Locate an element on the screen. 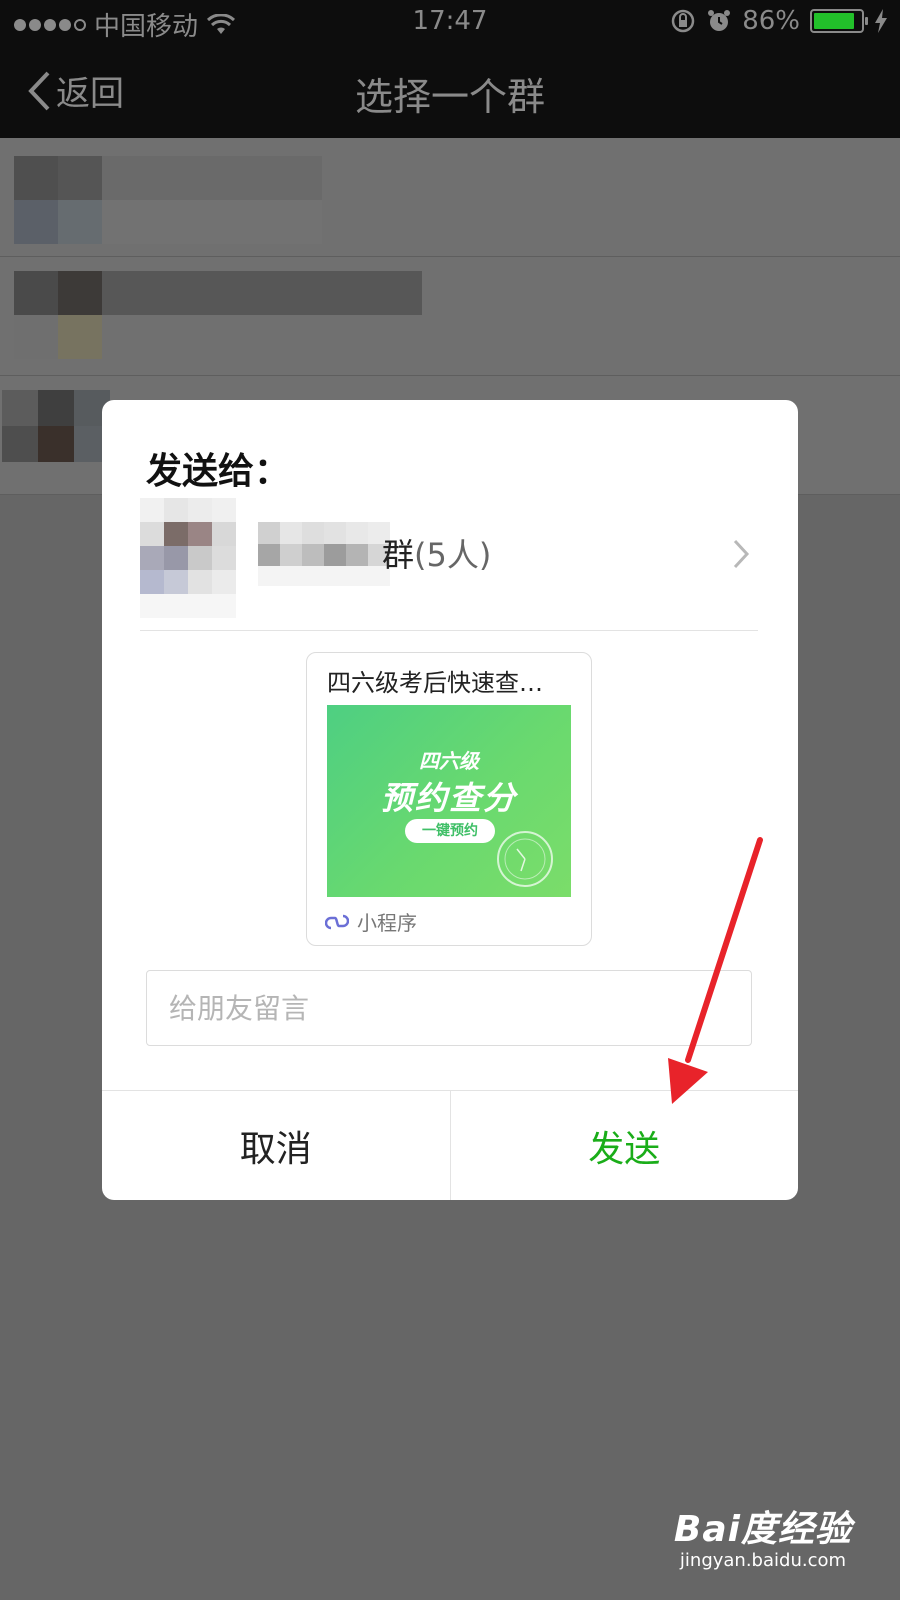 The height and width of the screenshot is (1600, 900). recipient-name-text: 群 is located at coordinates (398, 555).